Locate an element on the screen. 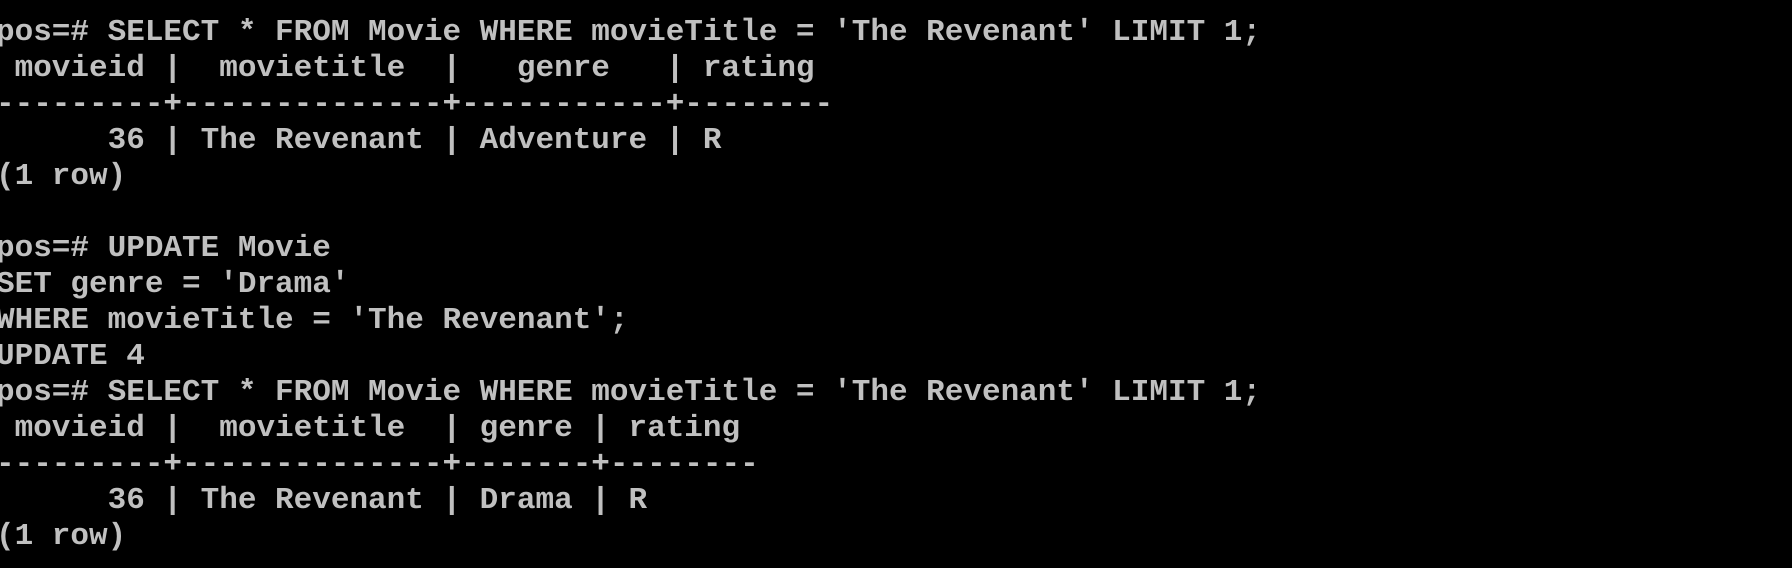  result-row-1: 36 | The Revenant | Adventure | R is located at coordinates (361, 140).